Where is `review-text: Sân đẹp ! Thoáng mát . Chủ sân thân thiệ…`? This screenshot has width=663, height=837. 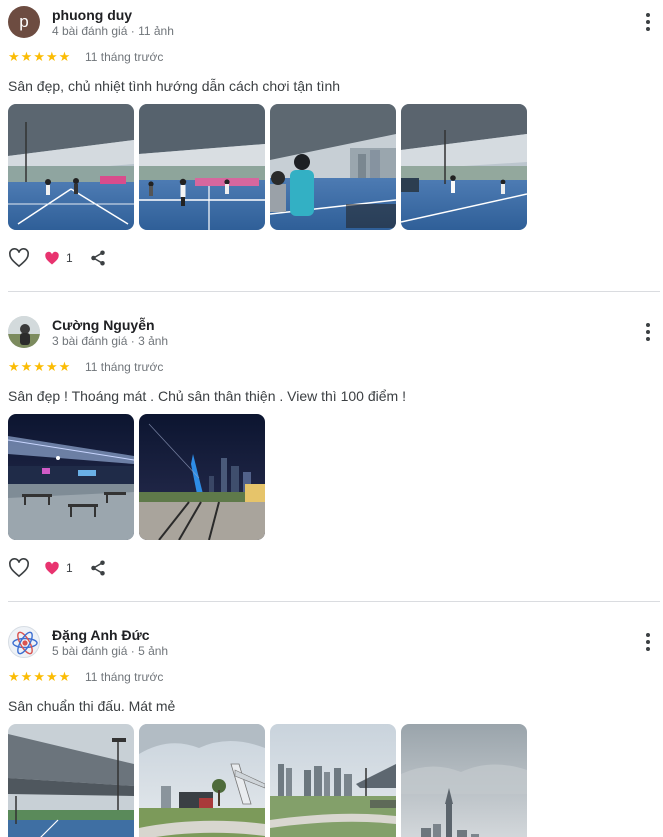 review-text: Sân đẹp ! Thoáng mát . Chủ sân thân thiệ… is located at coordinates (207, 396).